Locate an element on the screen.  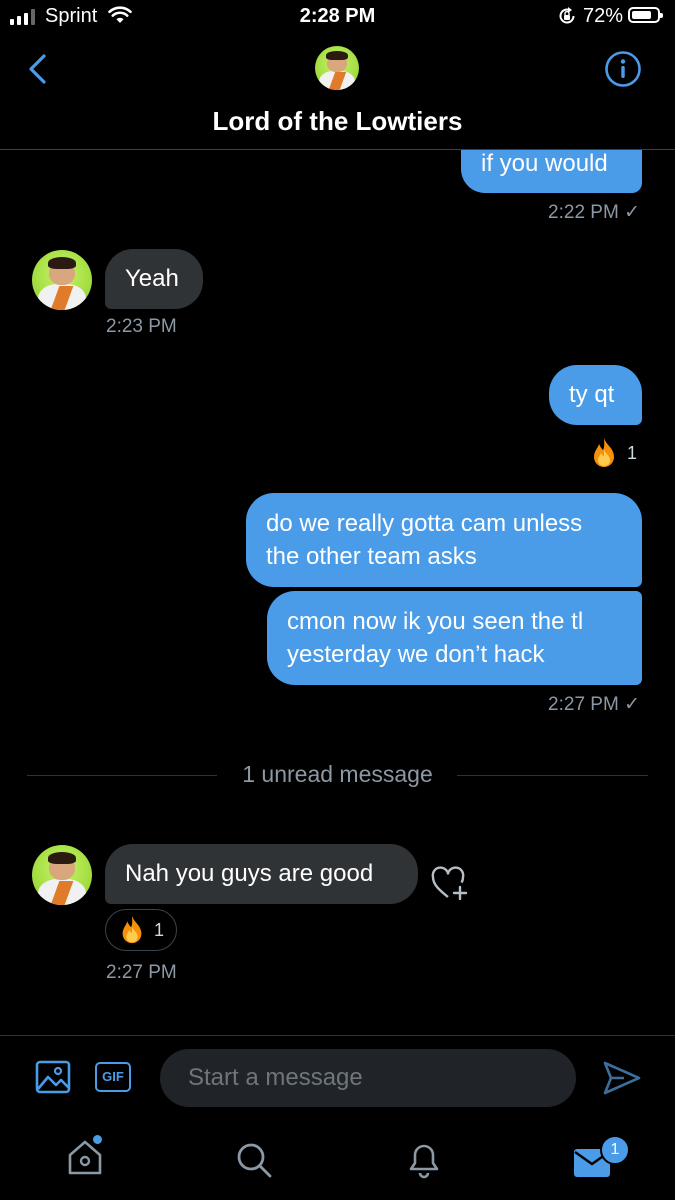
message-text: Yeah is located at coordinates (152, 278).